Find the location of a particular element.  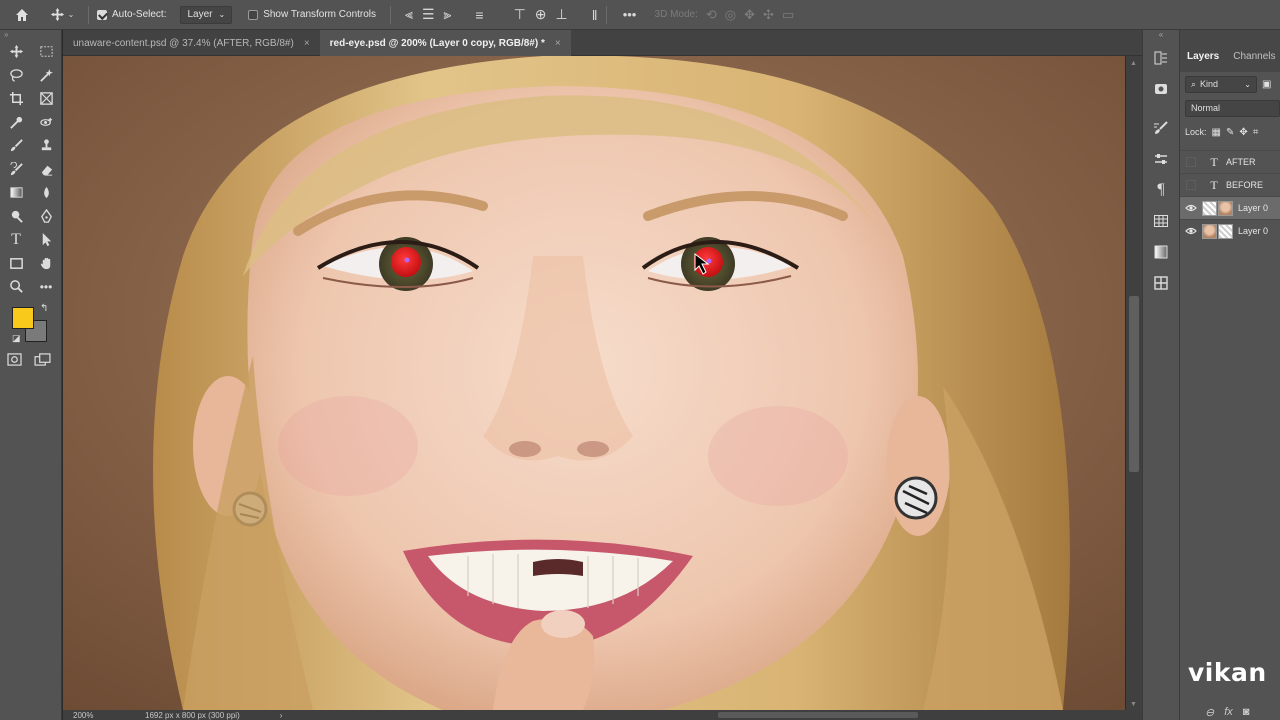

layer-thumbnails is located at coordinates (1217, 208).